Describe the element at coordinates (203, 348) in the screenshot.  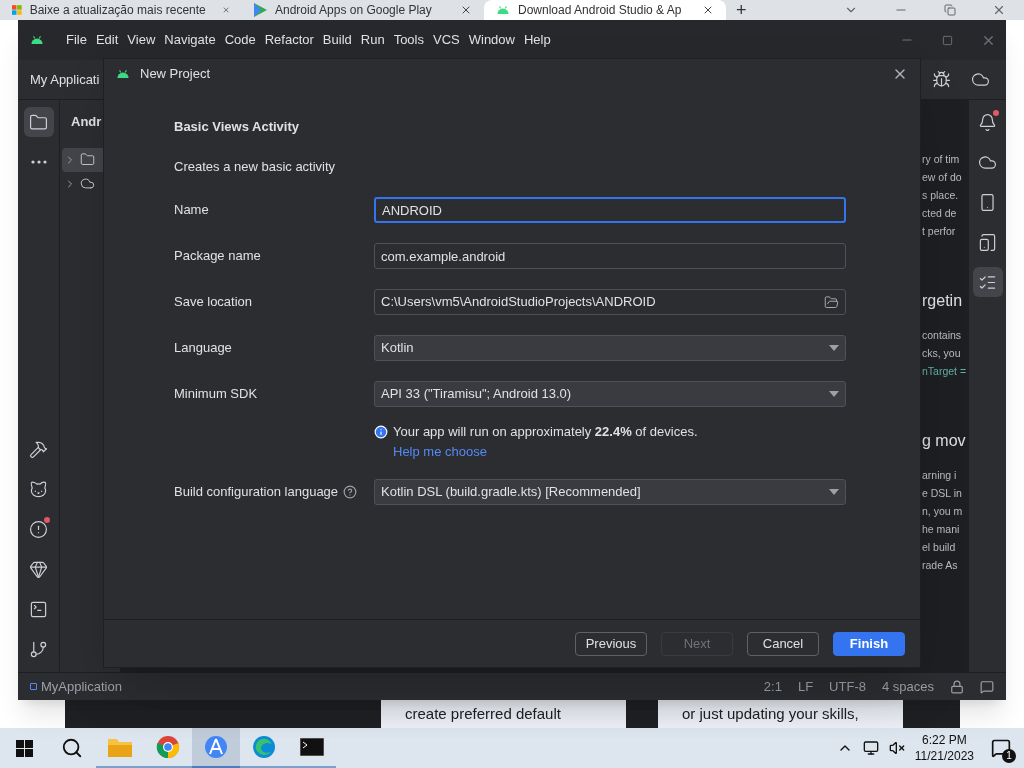
I see `field-label: Language` at that location.